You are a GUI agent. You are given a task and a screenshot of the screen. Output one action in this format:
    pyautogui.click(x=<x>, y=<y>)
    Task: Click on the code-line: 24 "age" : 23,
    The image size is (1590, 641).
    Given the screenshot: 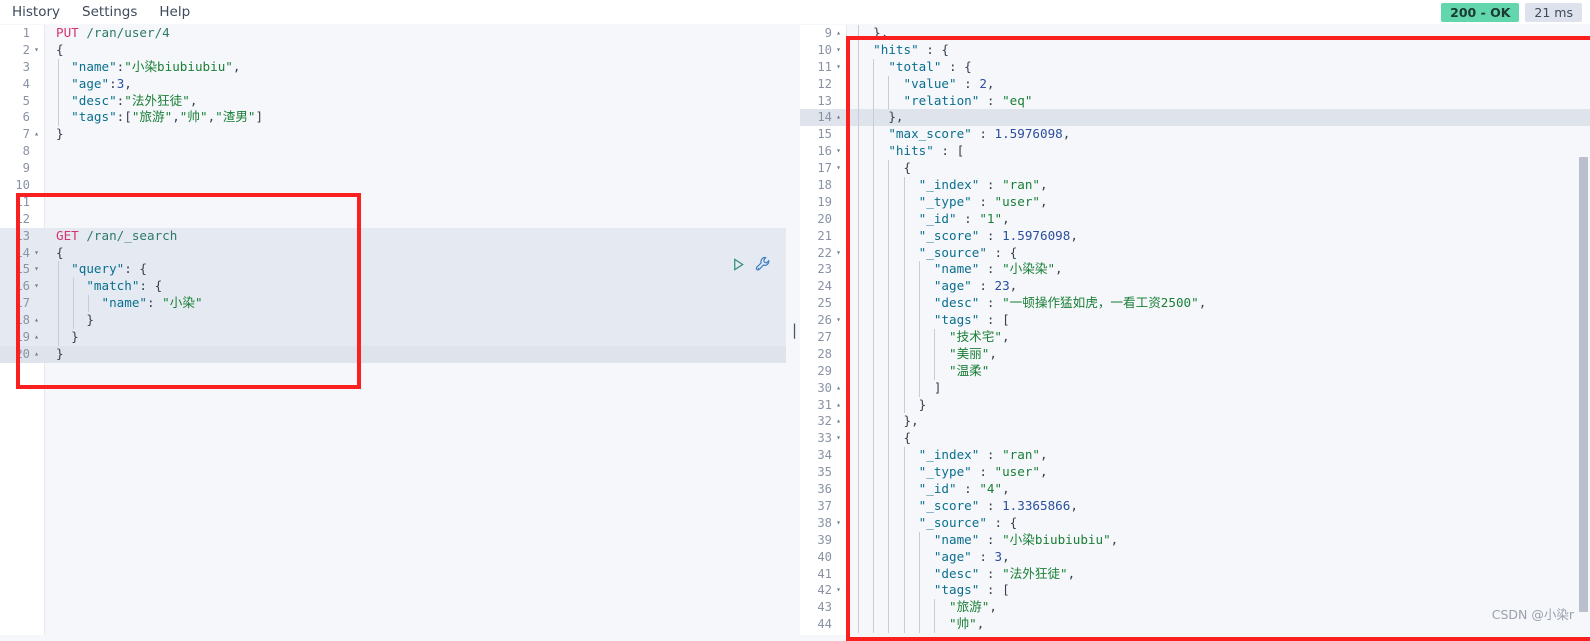 What is the action you would take?
    pyautogui.click(x=1195, y=287)
    